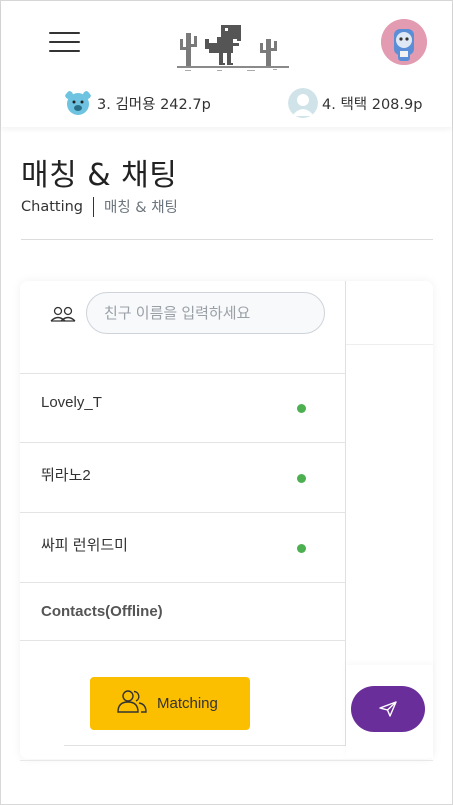 The height and width of the screenshot is (805, 453). Describe the element at coordinates (303, 103) in the screenshot. I see `person-avatar-icon` at that location.